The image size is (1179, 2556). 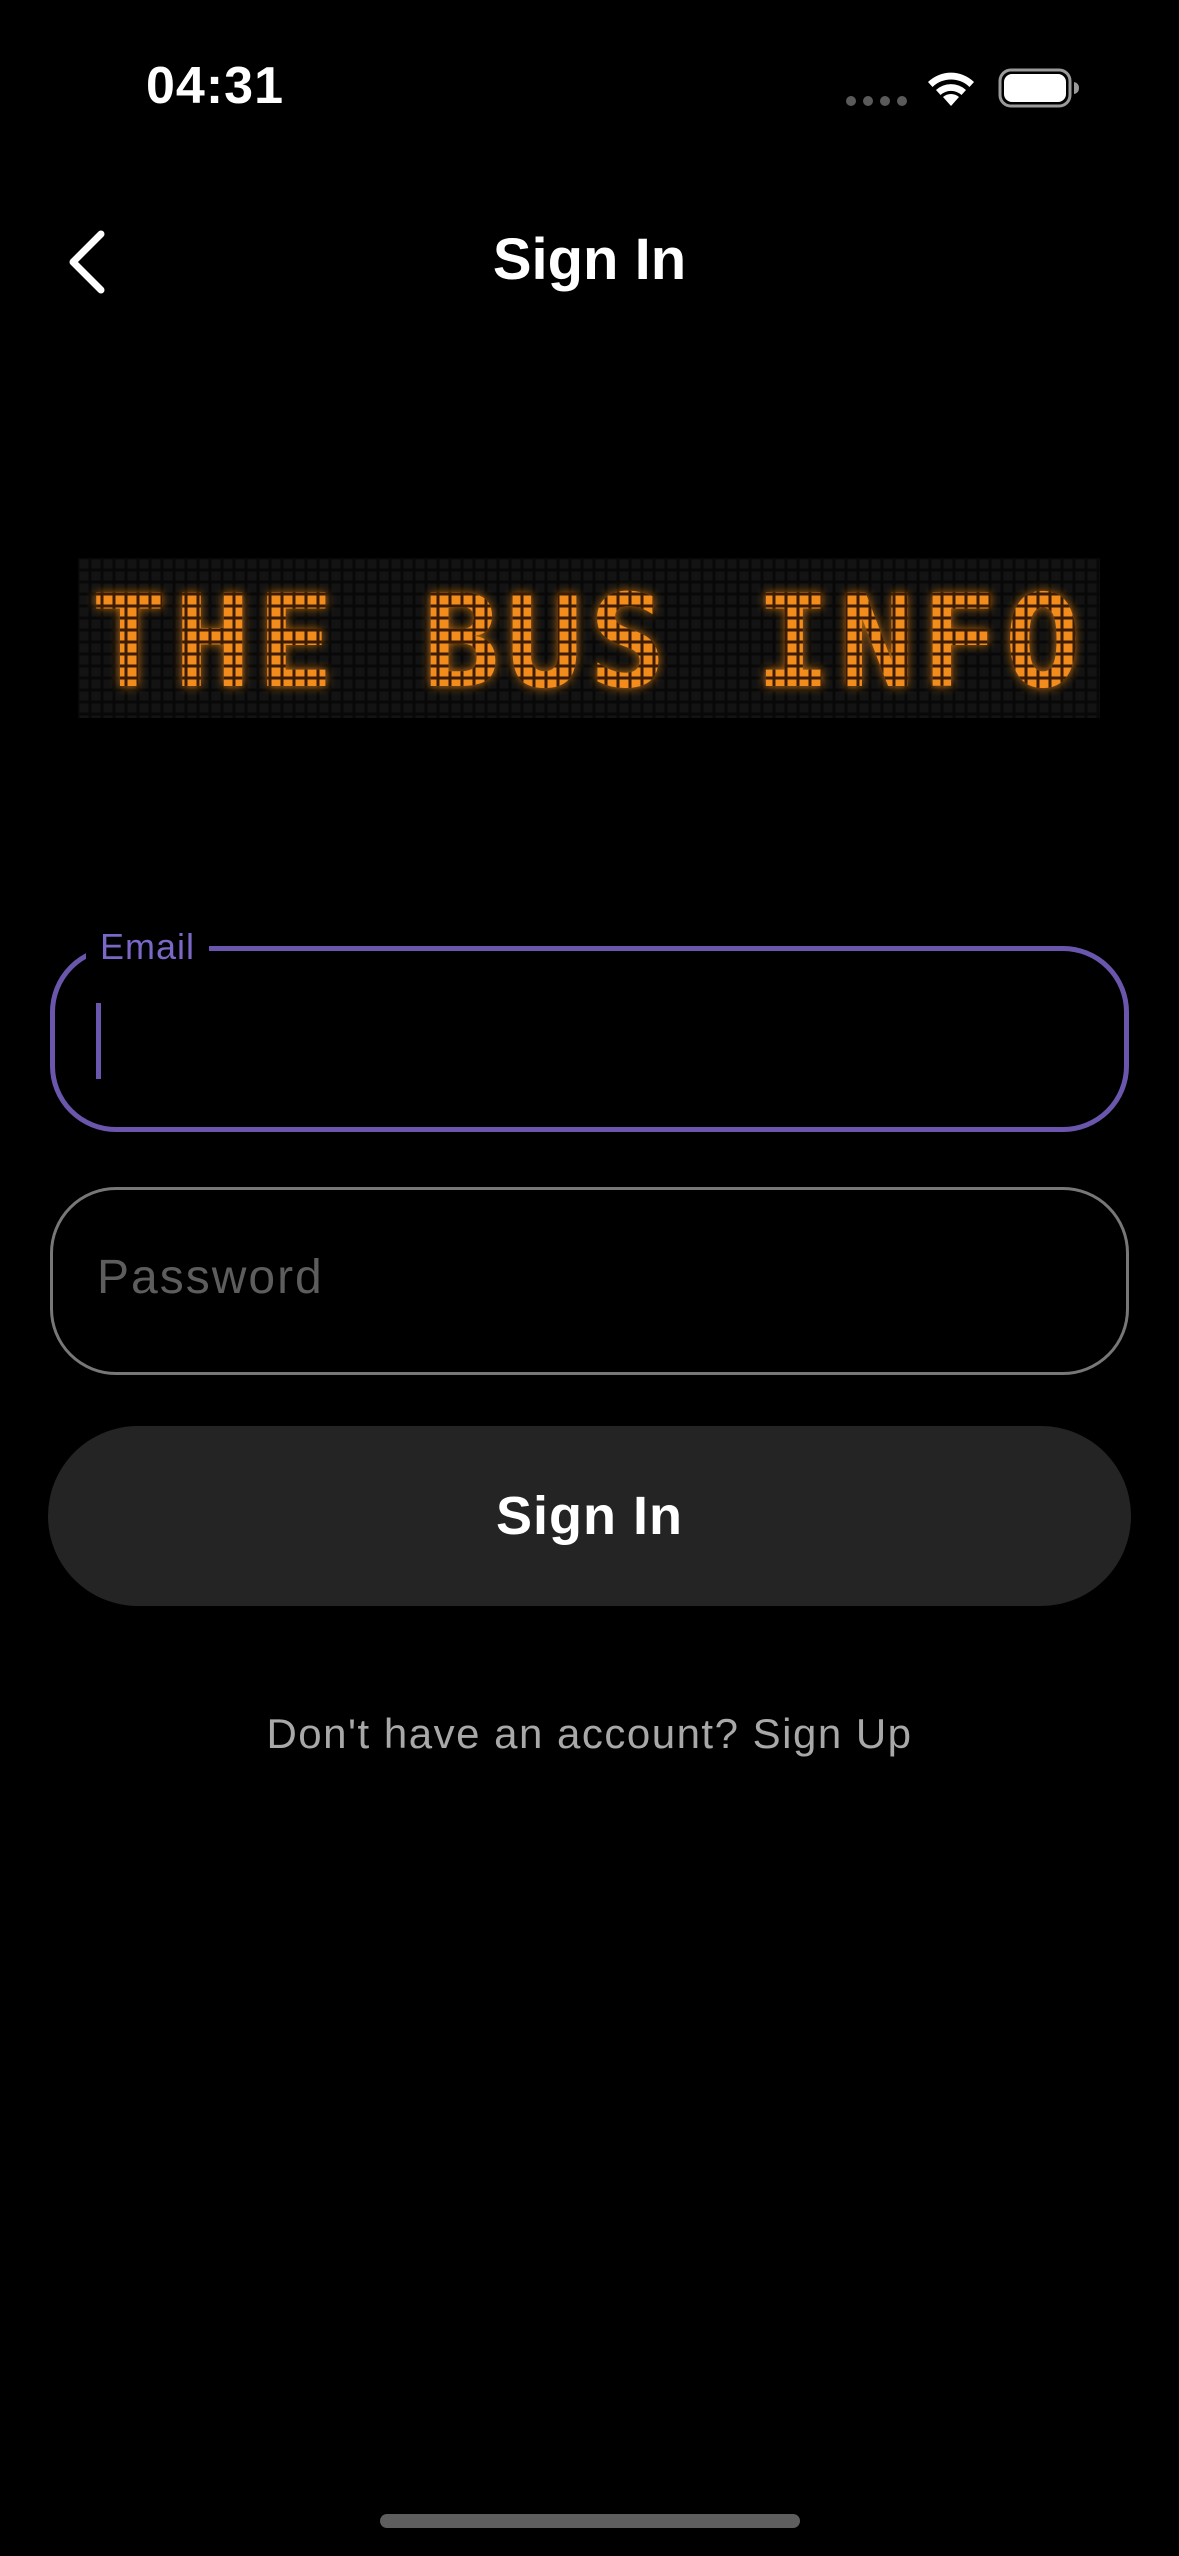 I want to click on page-title: Sign In, so click(x=589, y=259).